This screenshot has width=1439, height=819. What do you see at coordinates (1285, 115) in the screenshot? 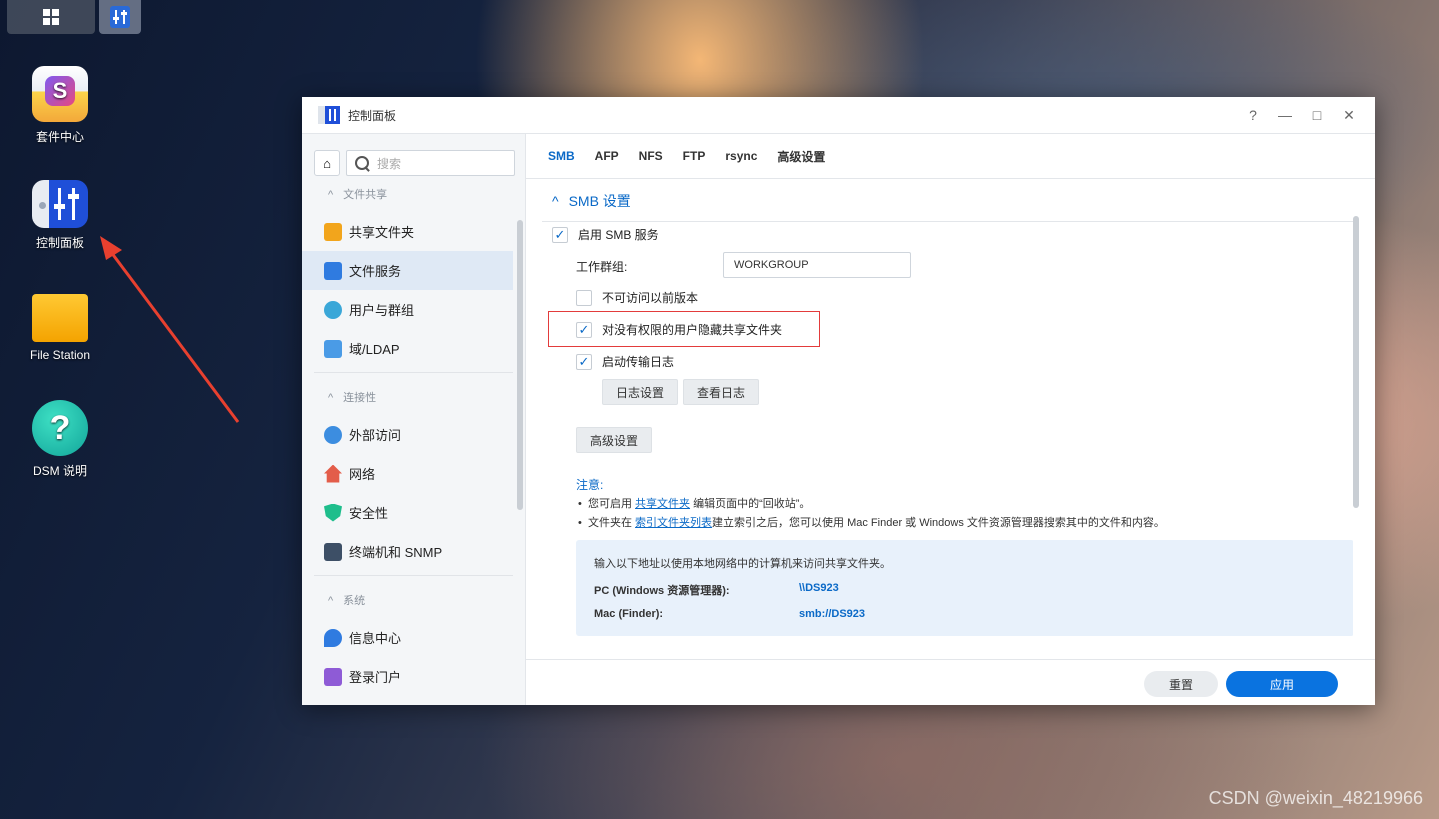
I see `minimize-button: —` at bounding box center [1285, 115].